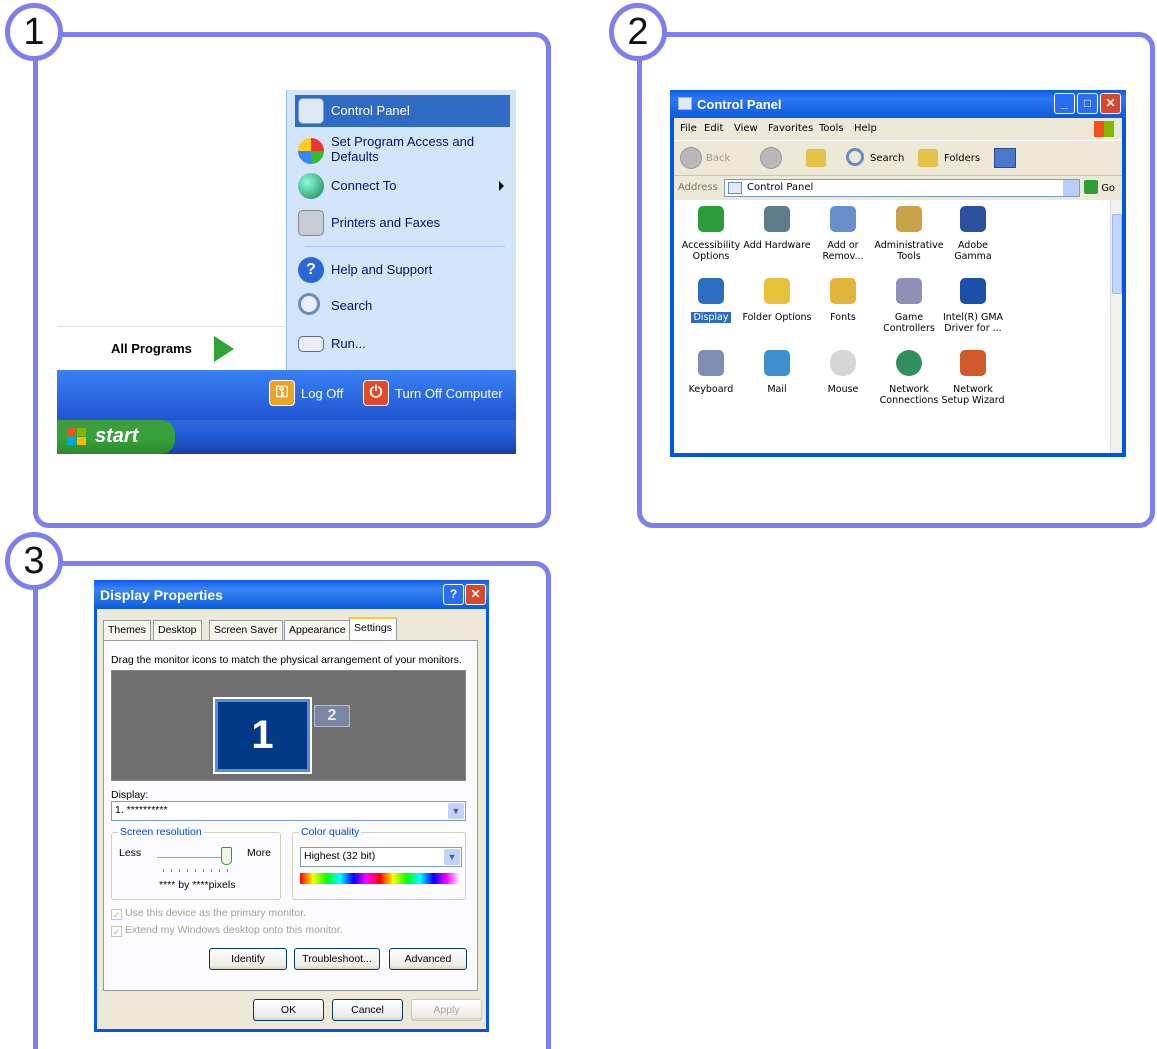 Image resolution: width=1157 pixels, height=1049 pixels. I want to click on up-folder-button, so click(818, 159).